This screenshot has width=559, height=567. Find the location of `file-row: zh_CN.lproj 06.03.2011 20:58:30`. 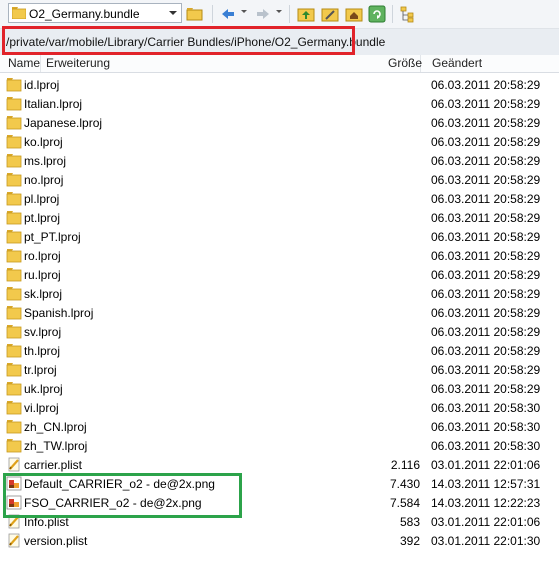

file-row: zh_CN.lproj 06.03.2011 20:58:30 is located at coordinates (279, 426).